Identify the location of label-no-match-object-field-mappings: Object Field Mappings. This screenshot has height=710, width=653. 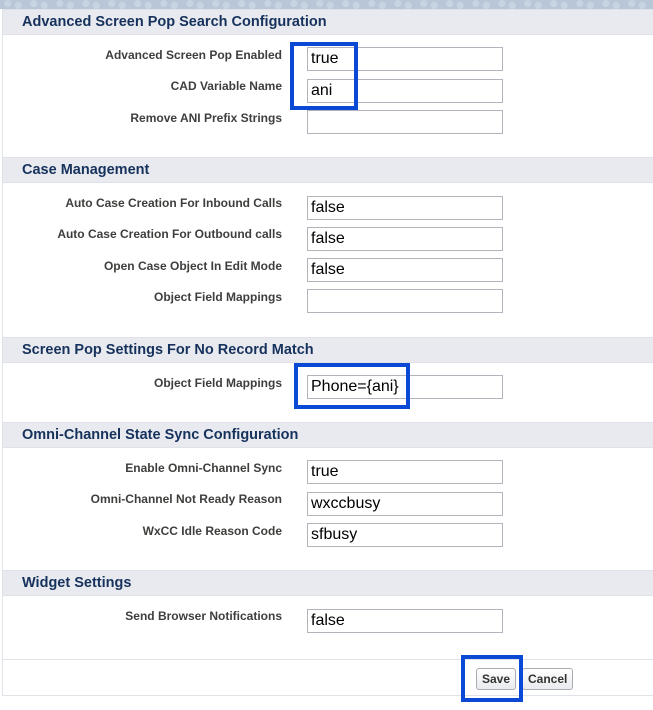
(217, 383).